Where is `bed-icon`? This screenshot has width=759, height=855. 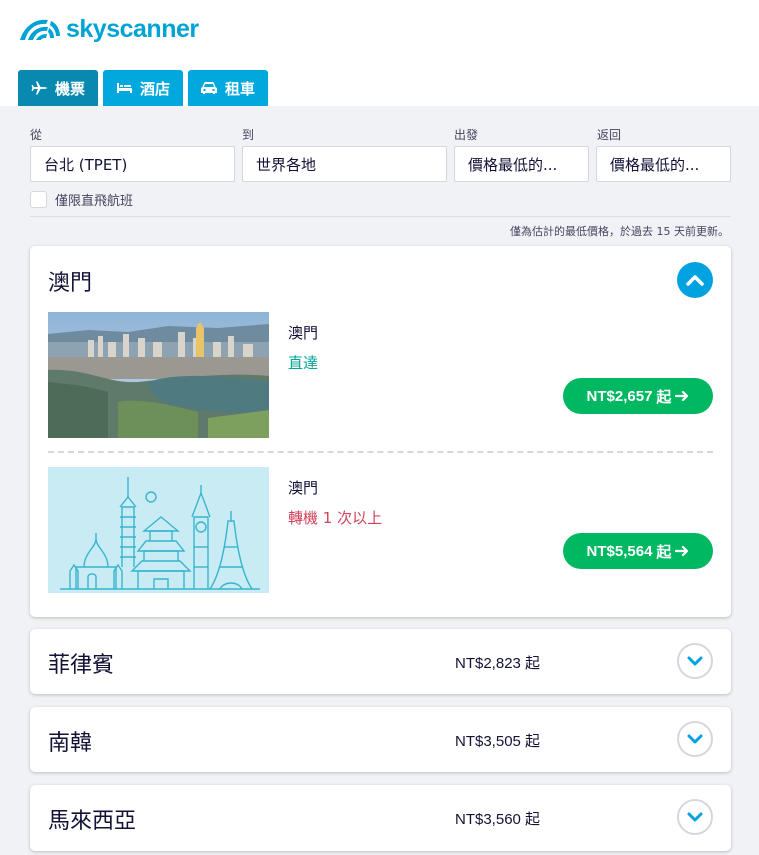 bed-icon is located at coordinates (125, 88).